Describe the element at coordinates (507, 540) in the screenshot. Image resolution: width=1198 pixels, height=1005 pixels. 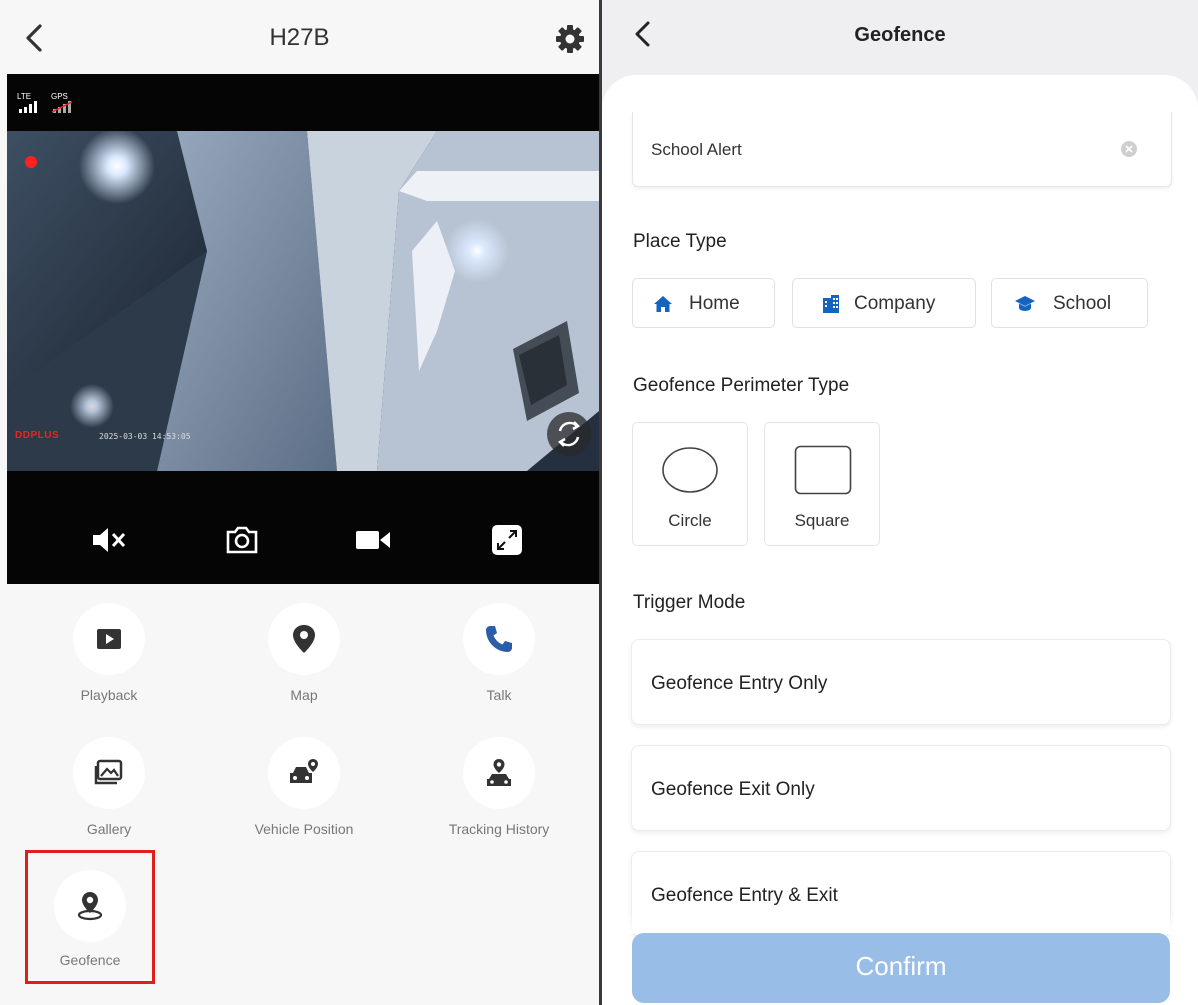
I see `fullscreen-icon` at that location.